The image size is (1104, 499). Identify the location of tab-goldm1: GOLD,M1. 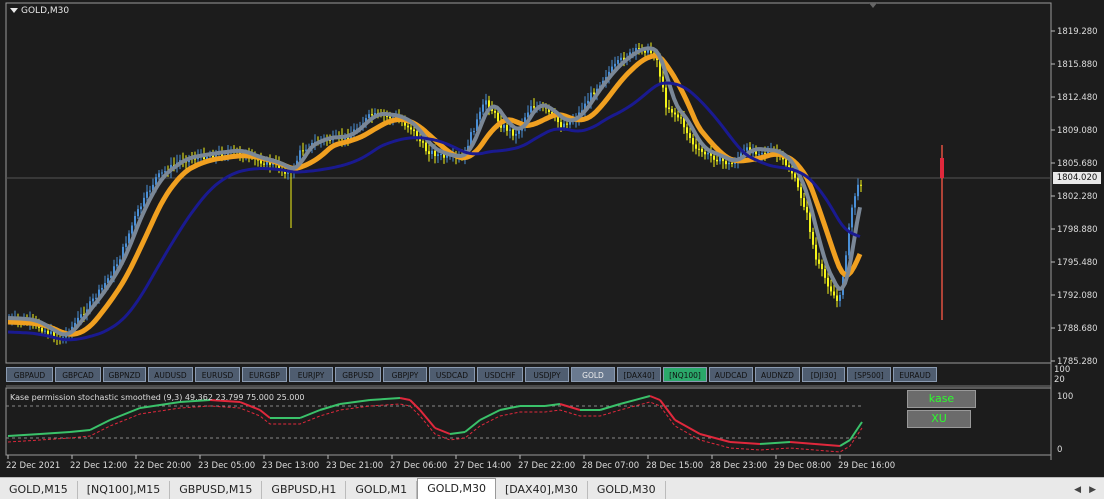
(382, 490).